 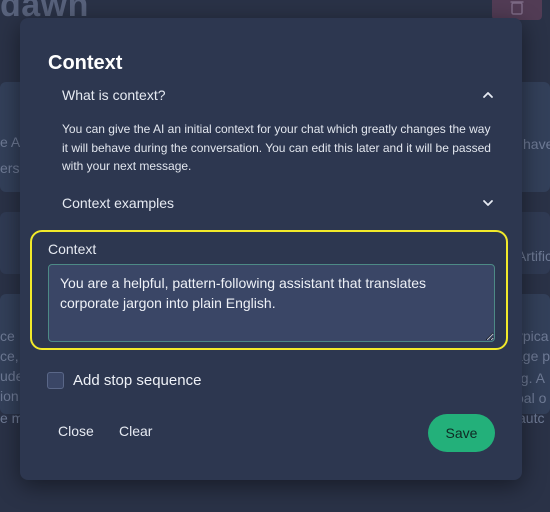 What do you see at coordinates (118, 203) in the screenshot?
I see `accordion-label: Context examples` at bounding box center [118, 203].